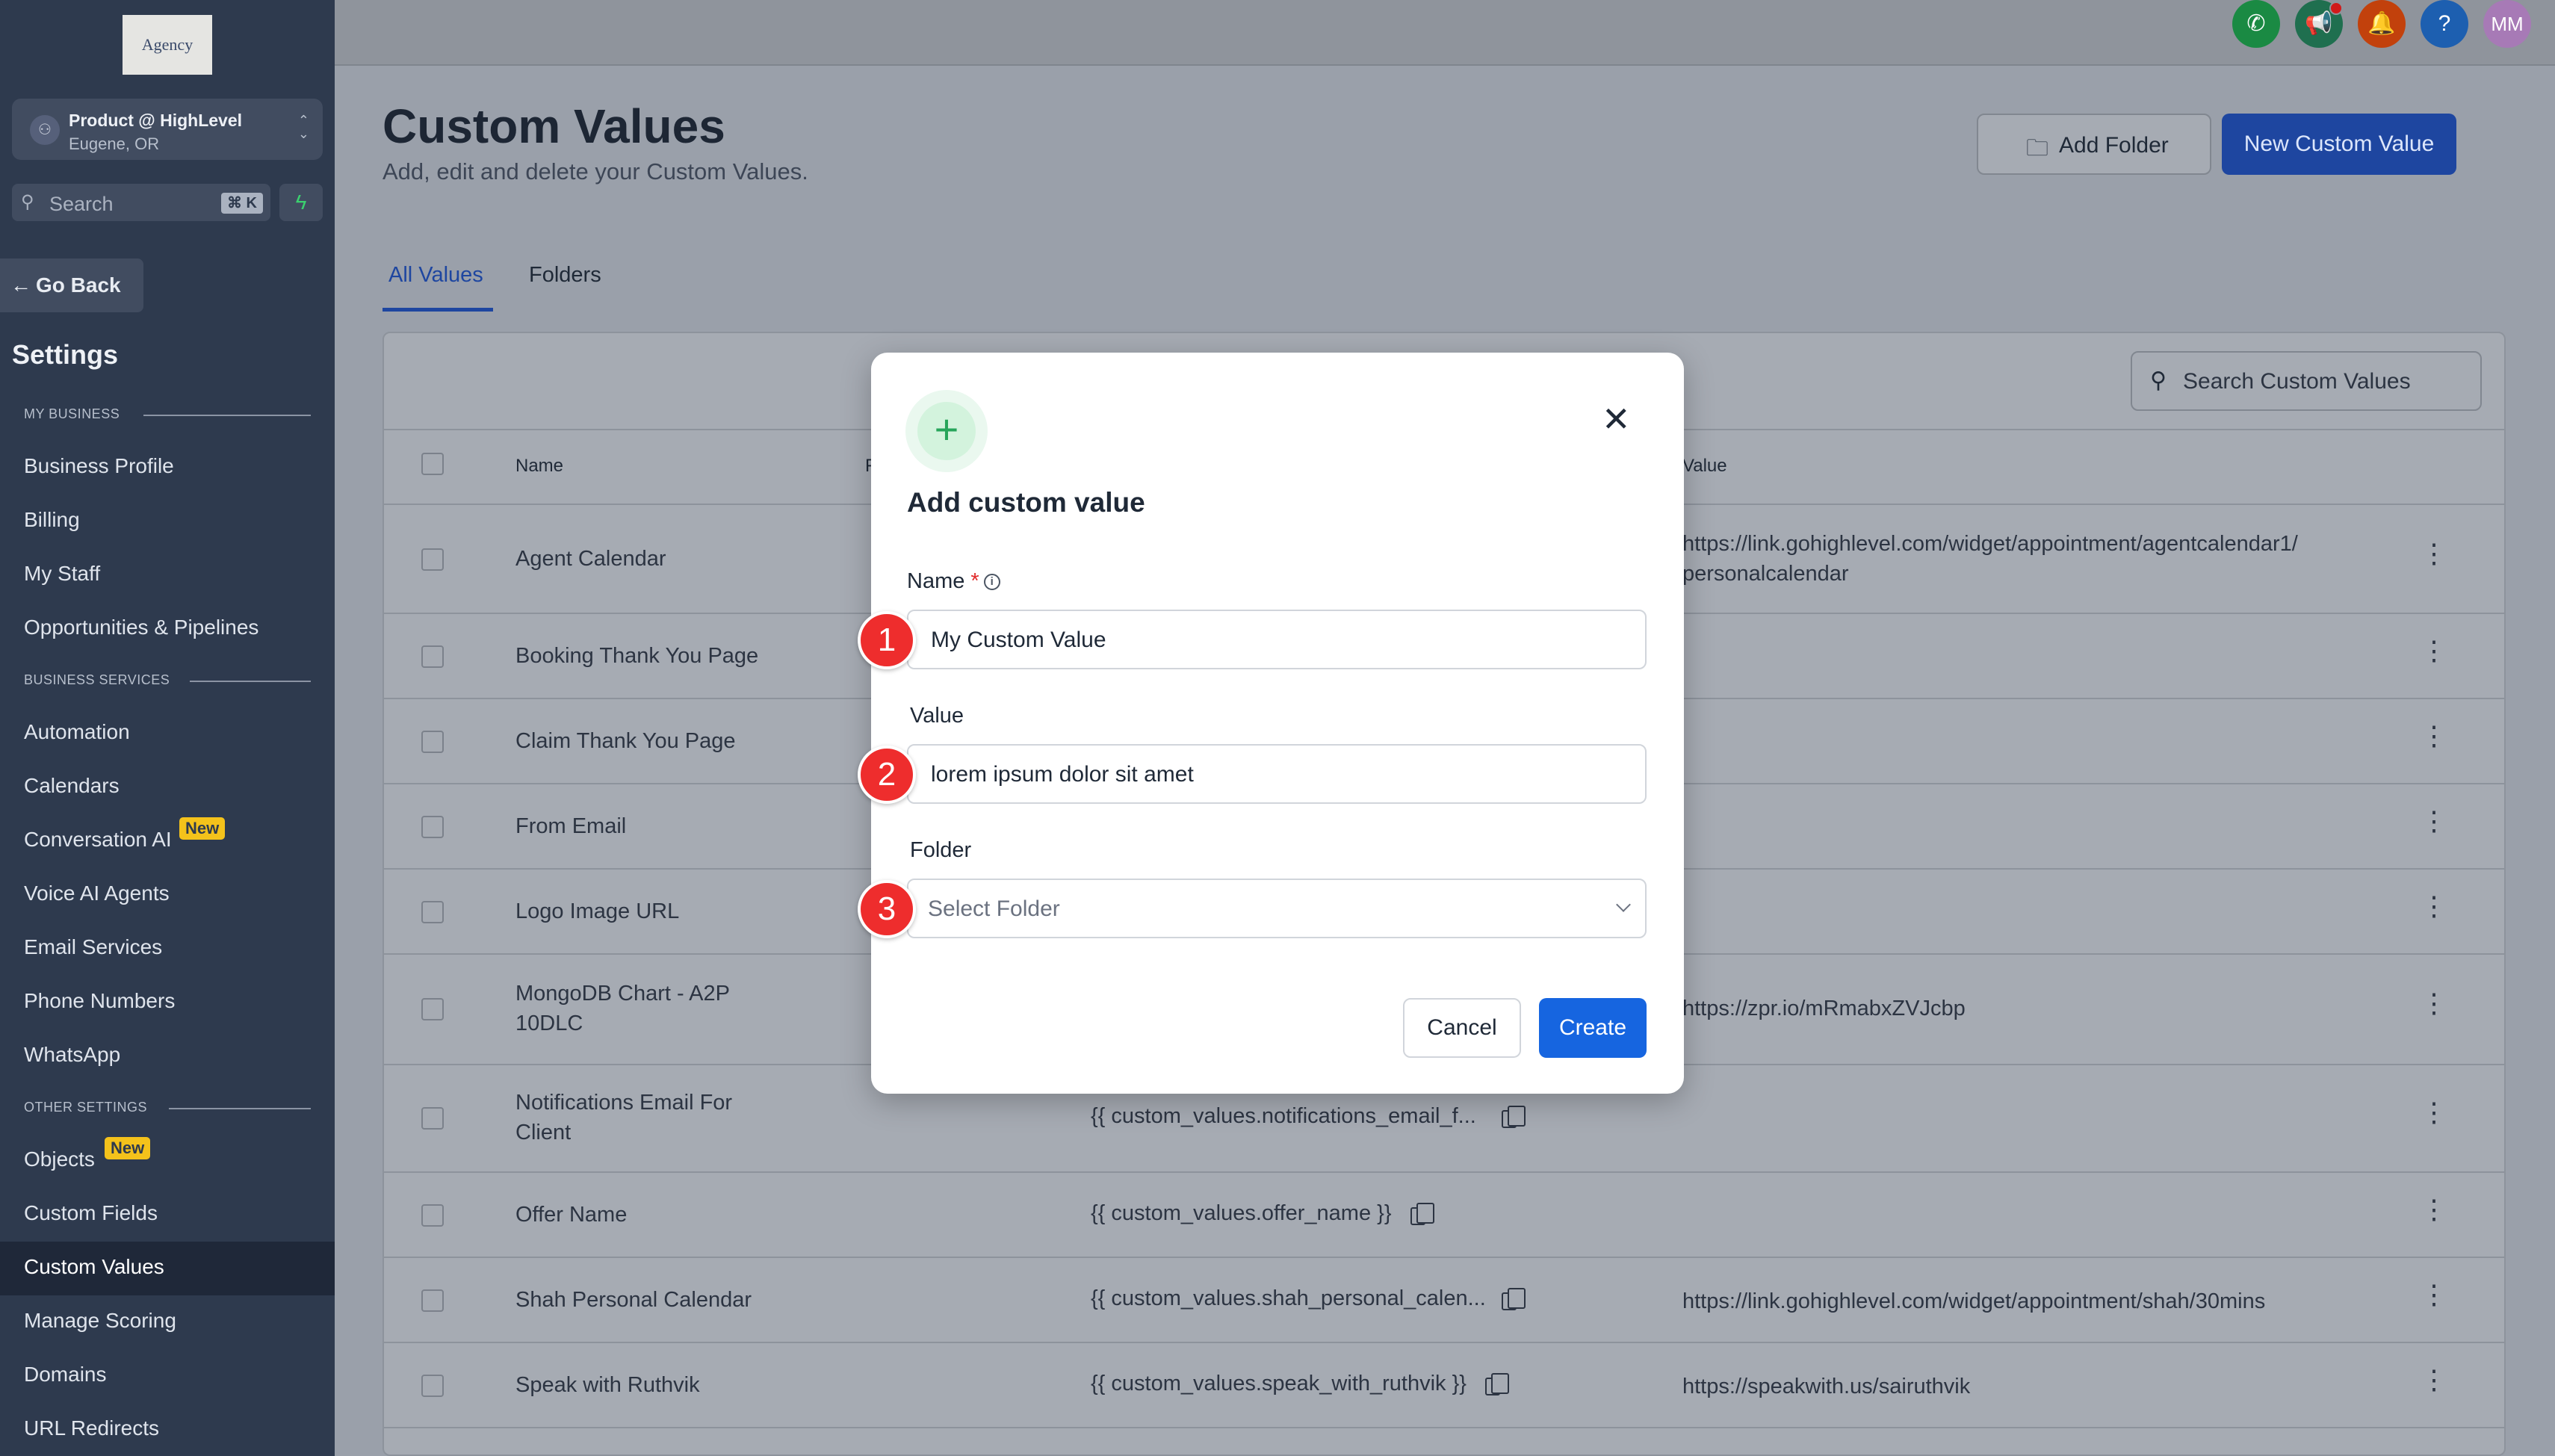 The width and height of the screenshot is (2555, 1456). Describe the element at coordinates (937, 716) in the screenshot. I see `value-label: Value` at that location.